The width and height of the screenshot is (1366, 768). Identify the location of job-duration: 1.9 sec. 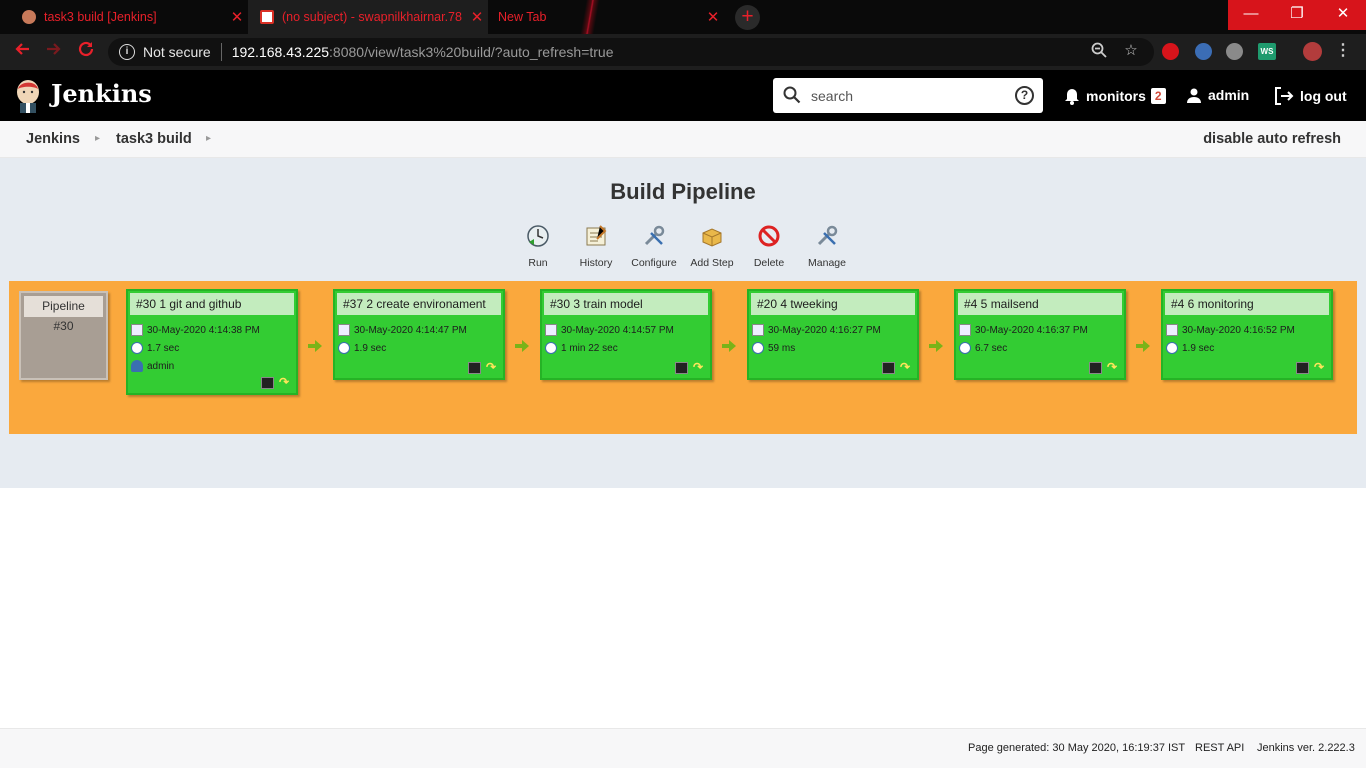
(370, 348).